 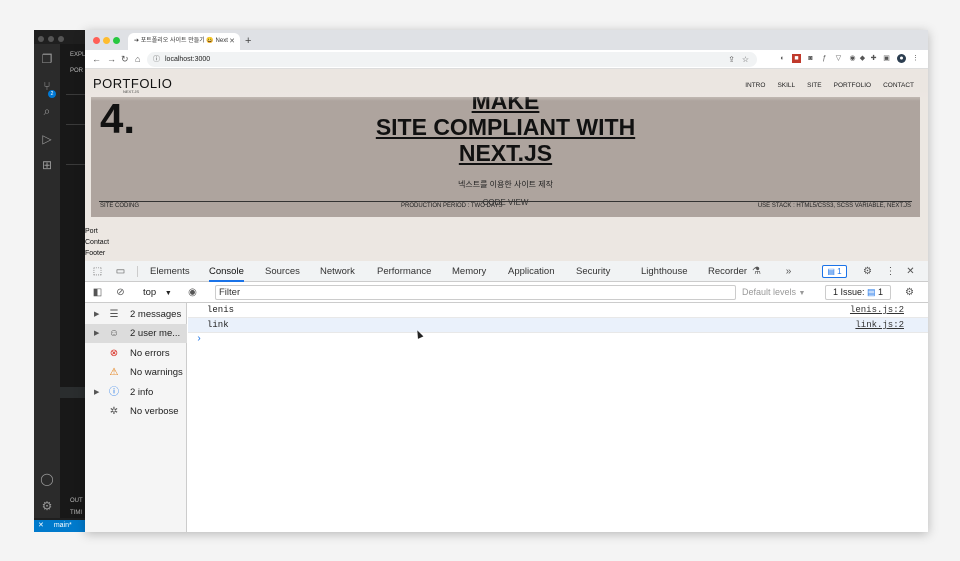 I want to click on extensions-puzzle-icon: ✚, so click(x=873, y=58).